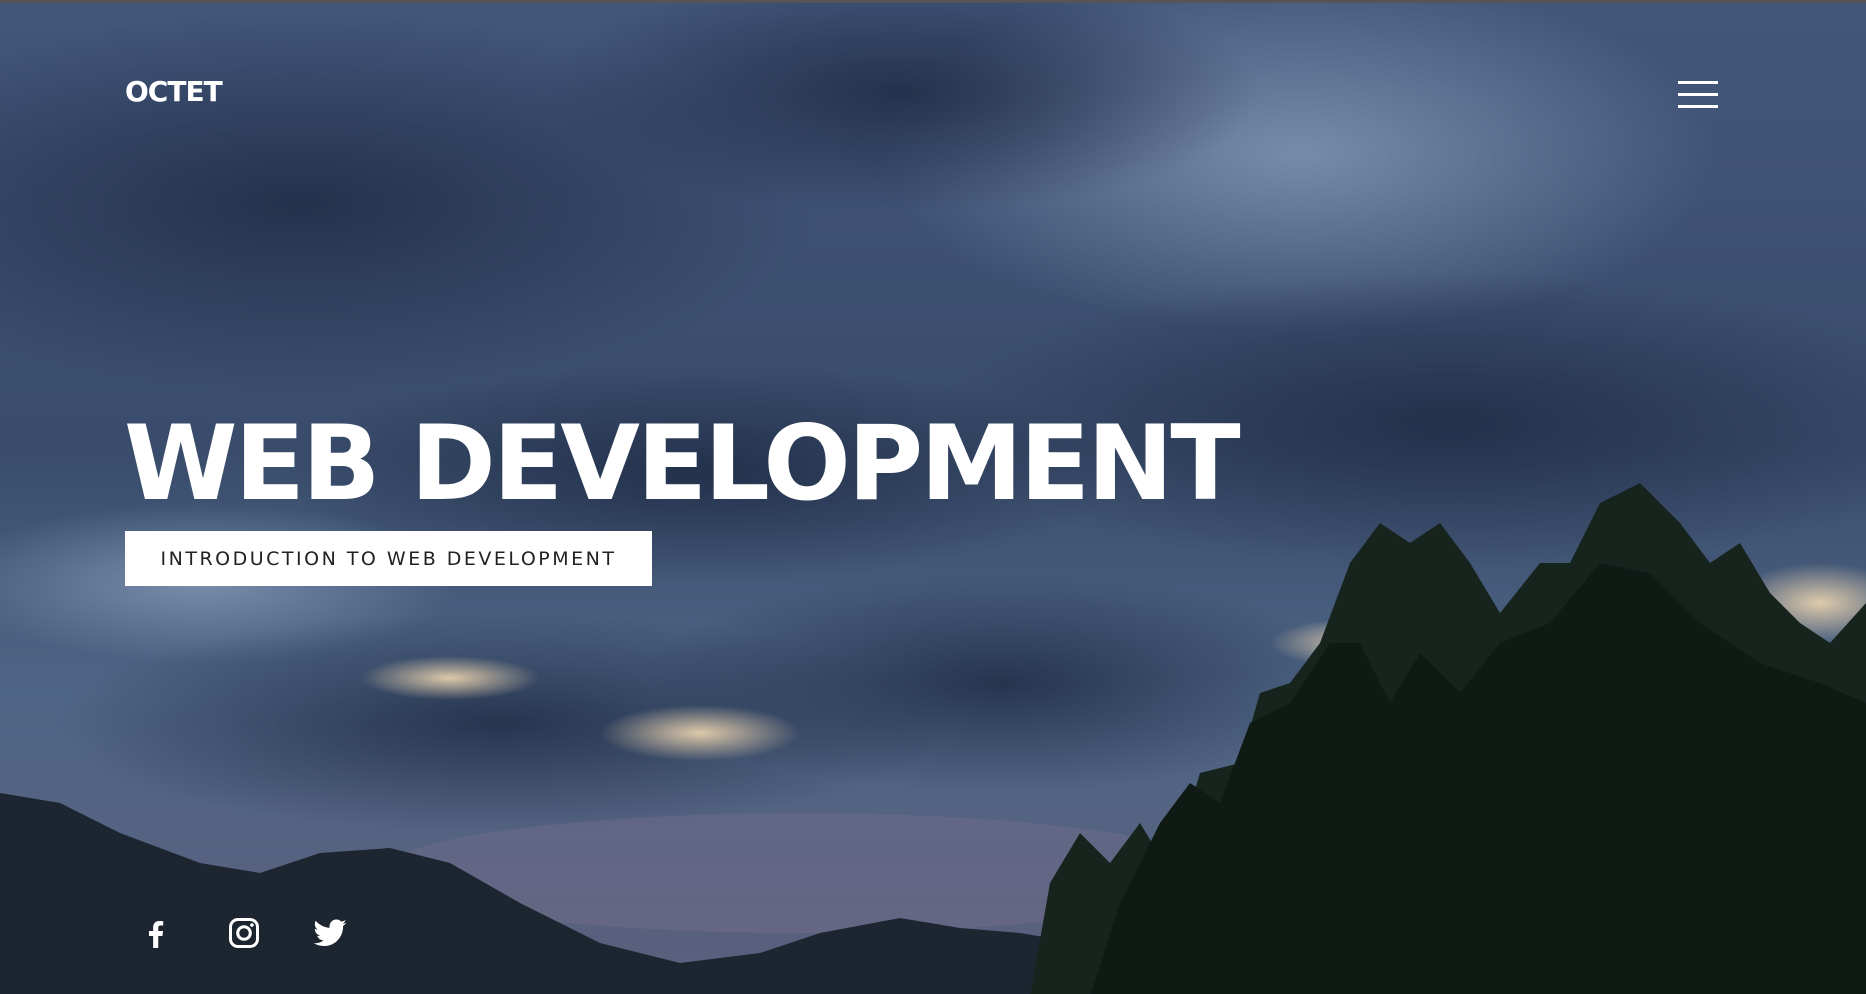  Describe the element at coordinates (682, 464) in the screenshot. I see `hero-headline: WEB DEVELOPMENT` at that location.